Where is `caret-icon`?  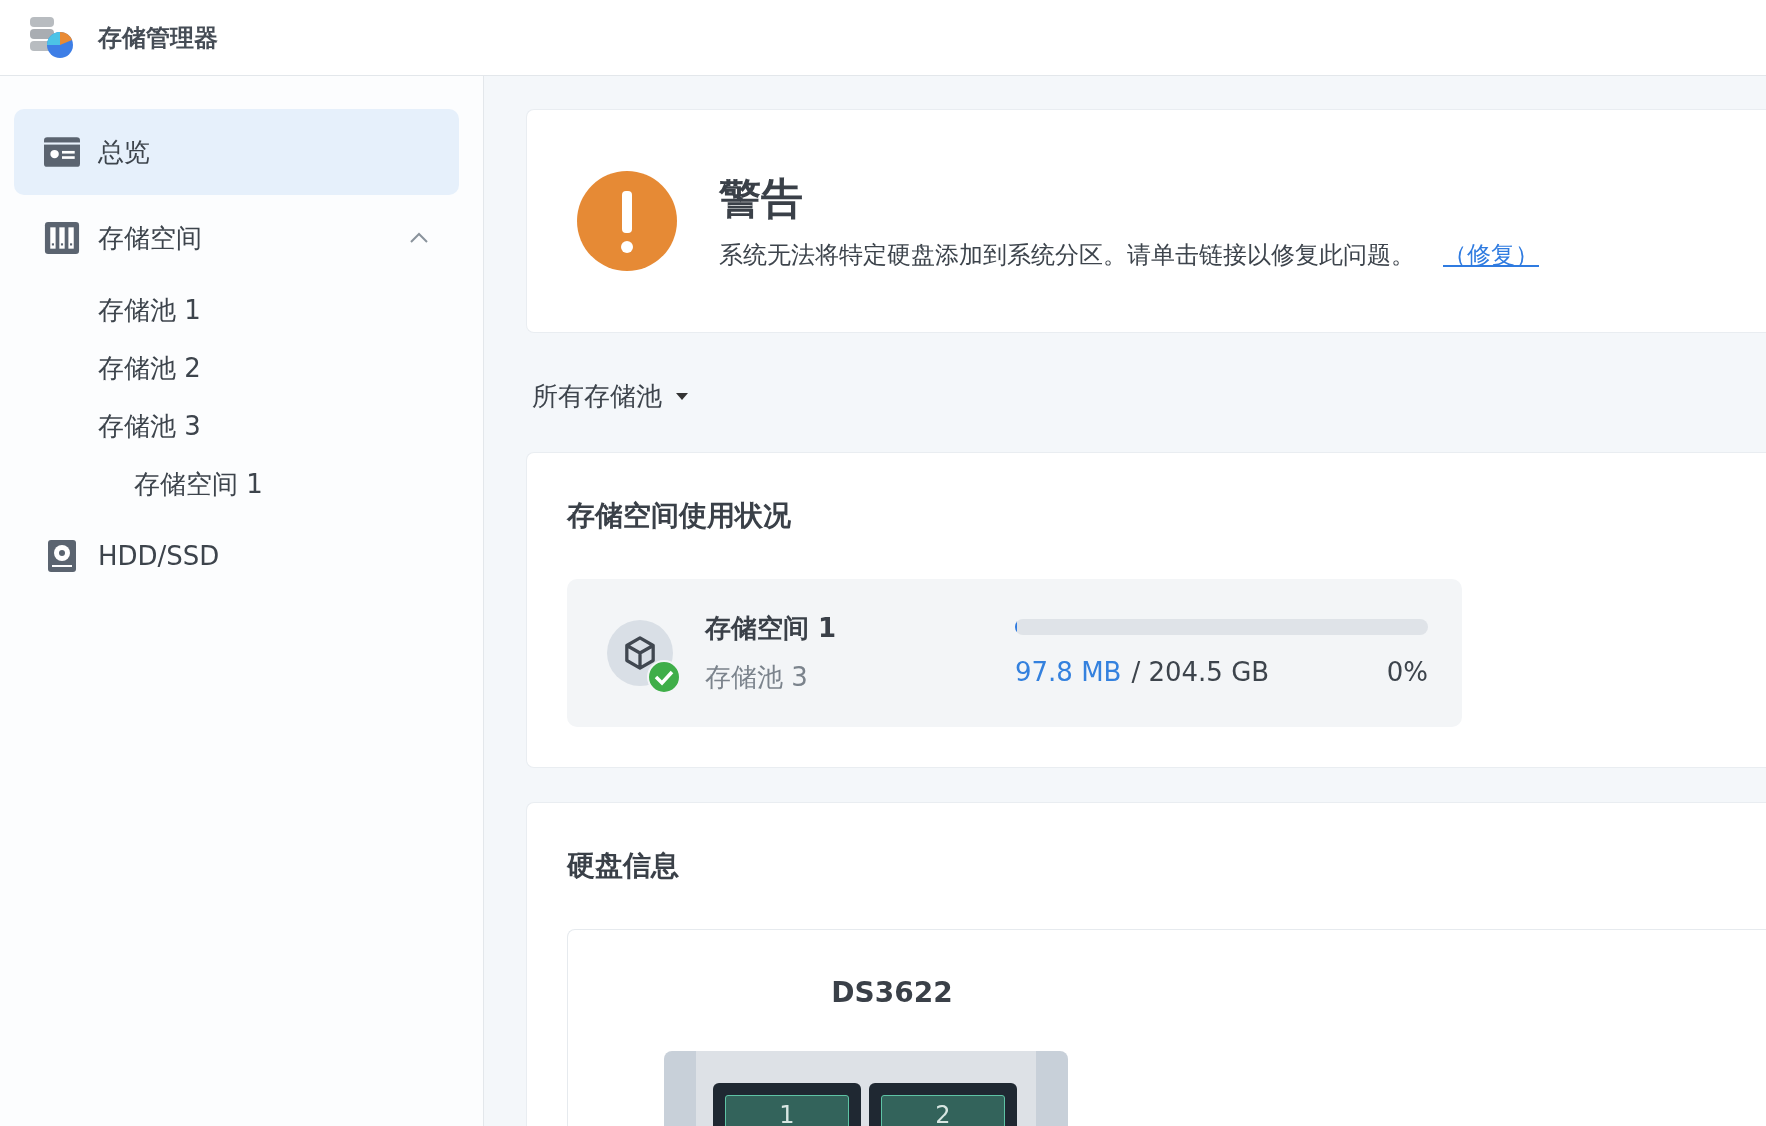 caret-icon is located at coordinates (682, 396).